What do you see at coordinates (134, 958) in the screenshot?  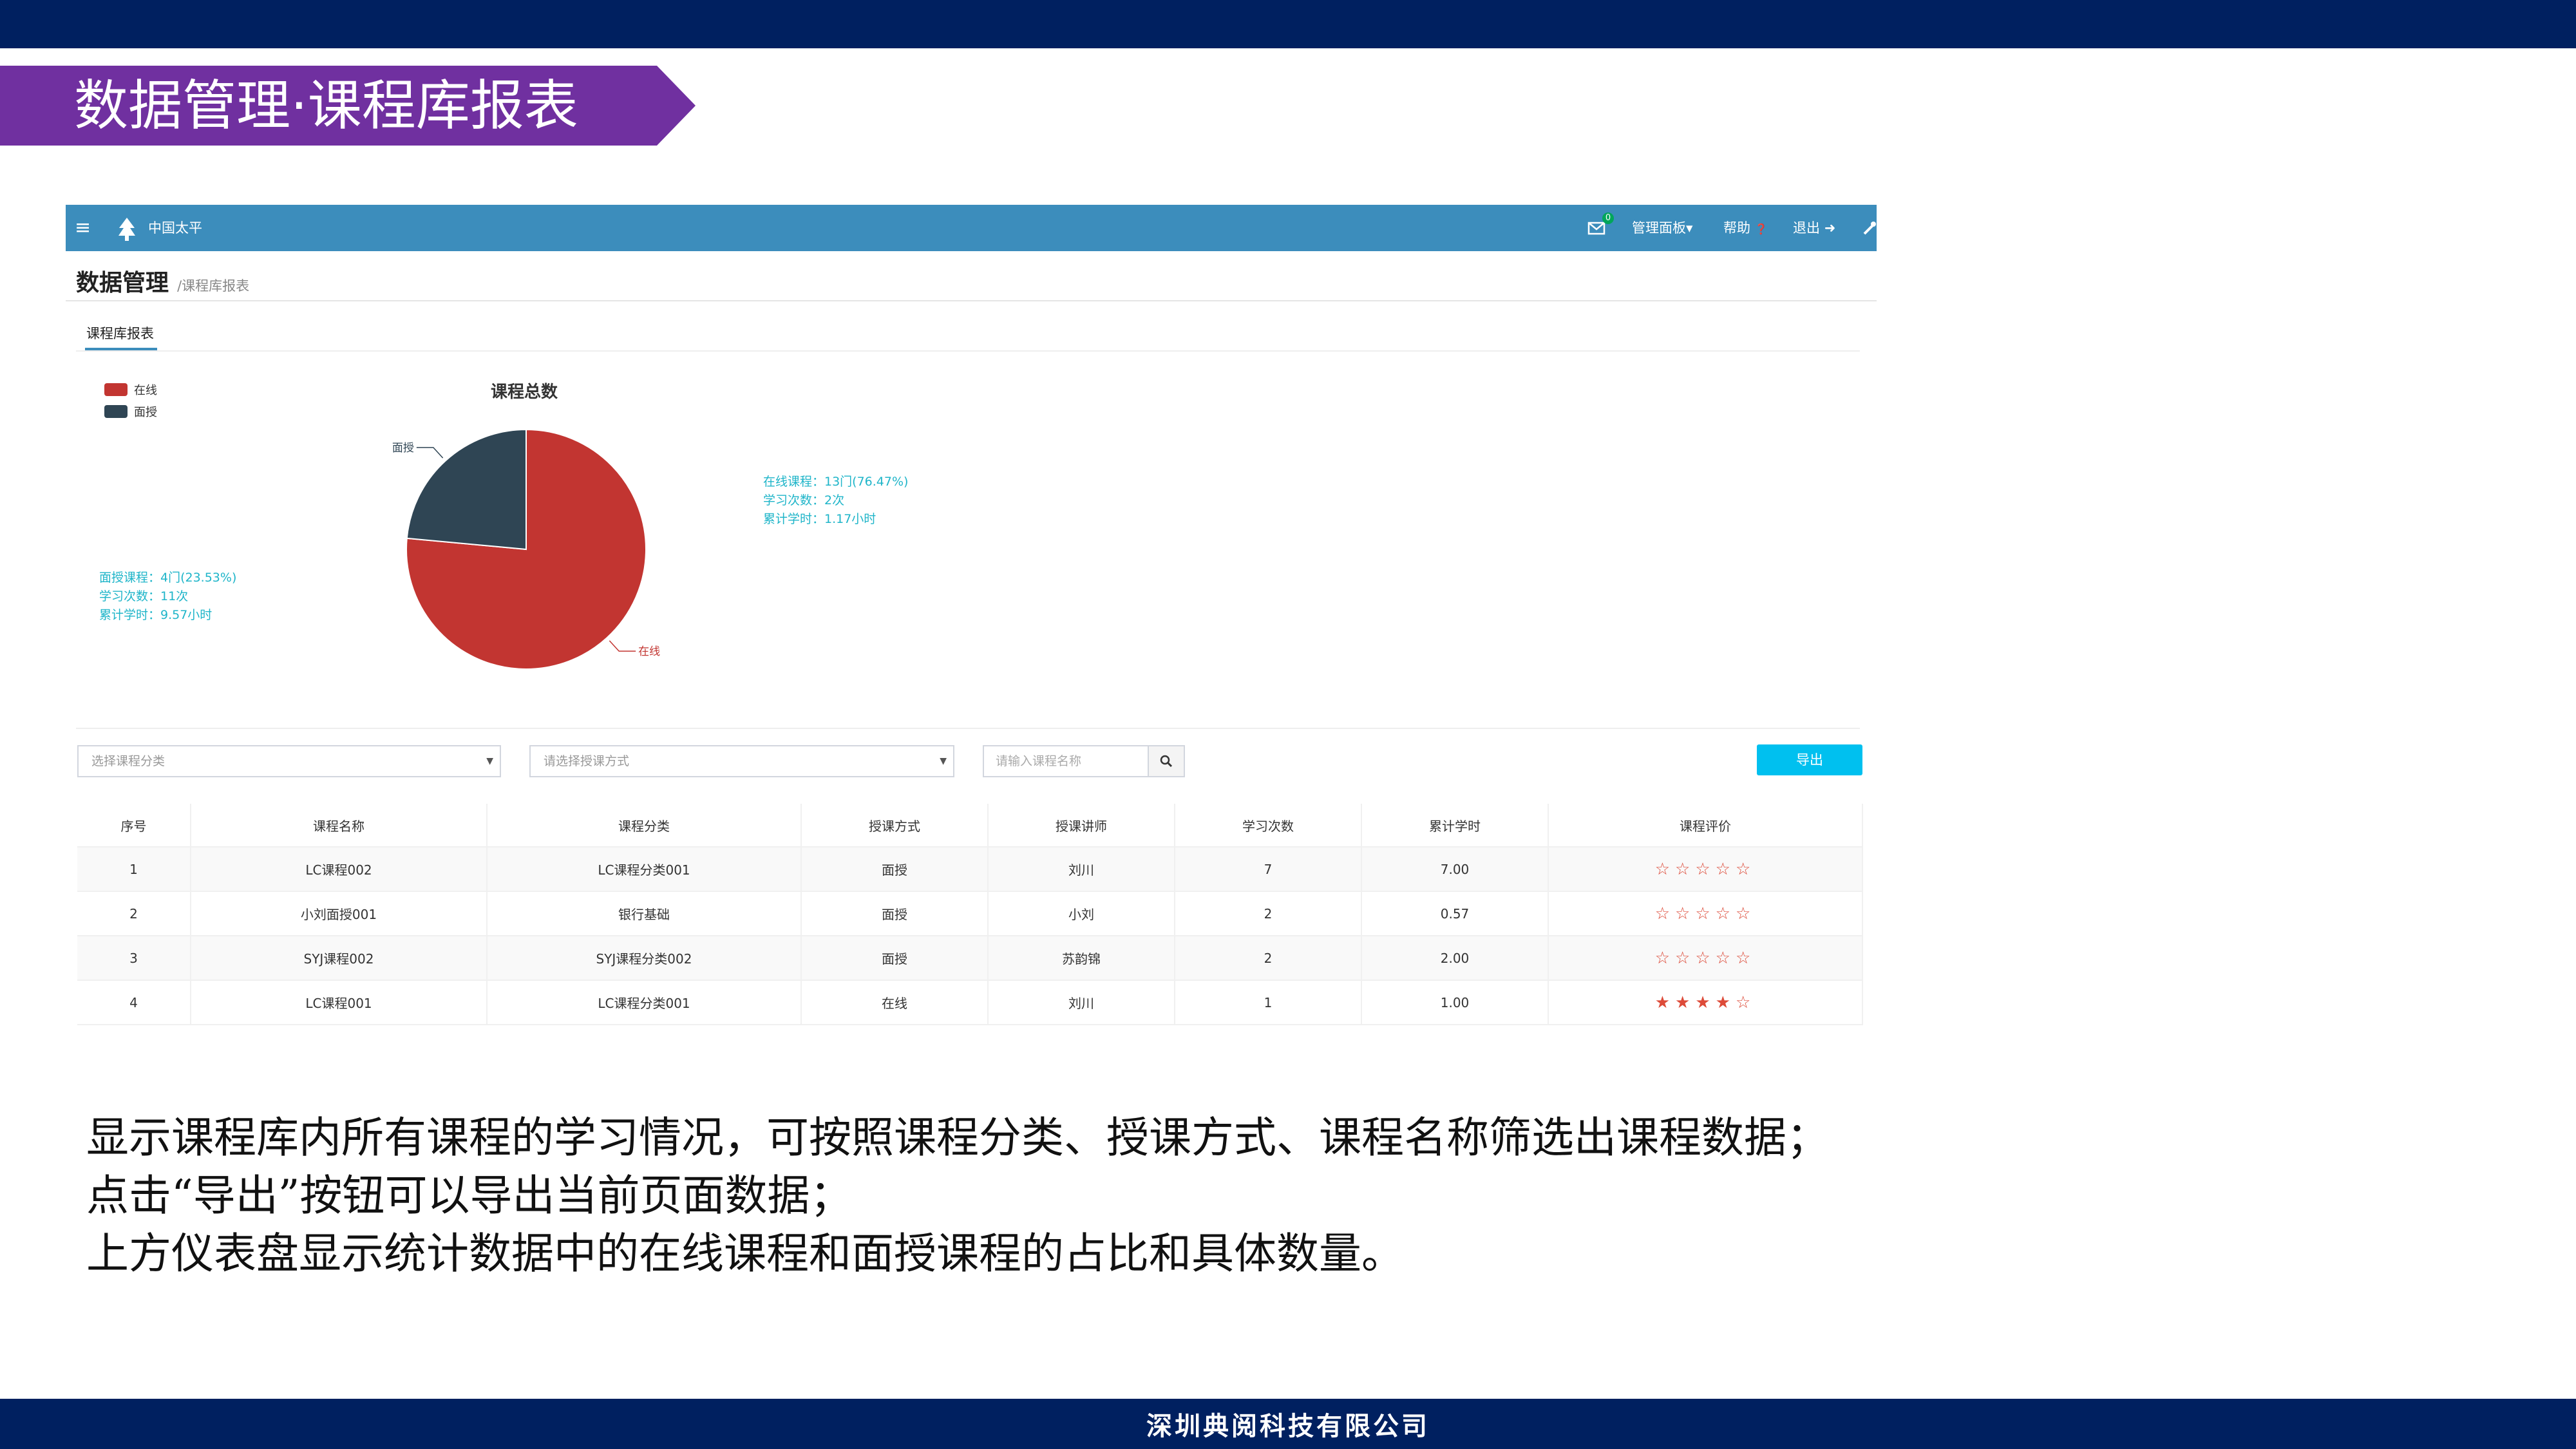 I see `cell-no: 3` at bounding box center [134, 958].